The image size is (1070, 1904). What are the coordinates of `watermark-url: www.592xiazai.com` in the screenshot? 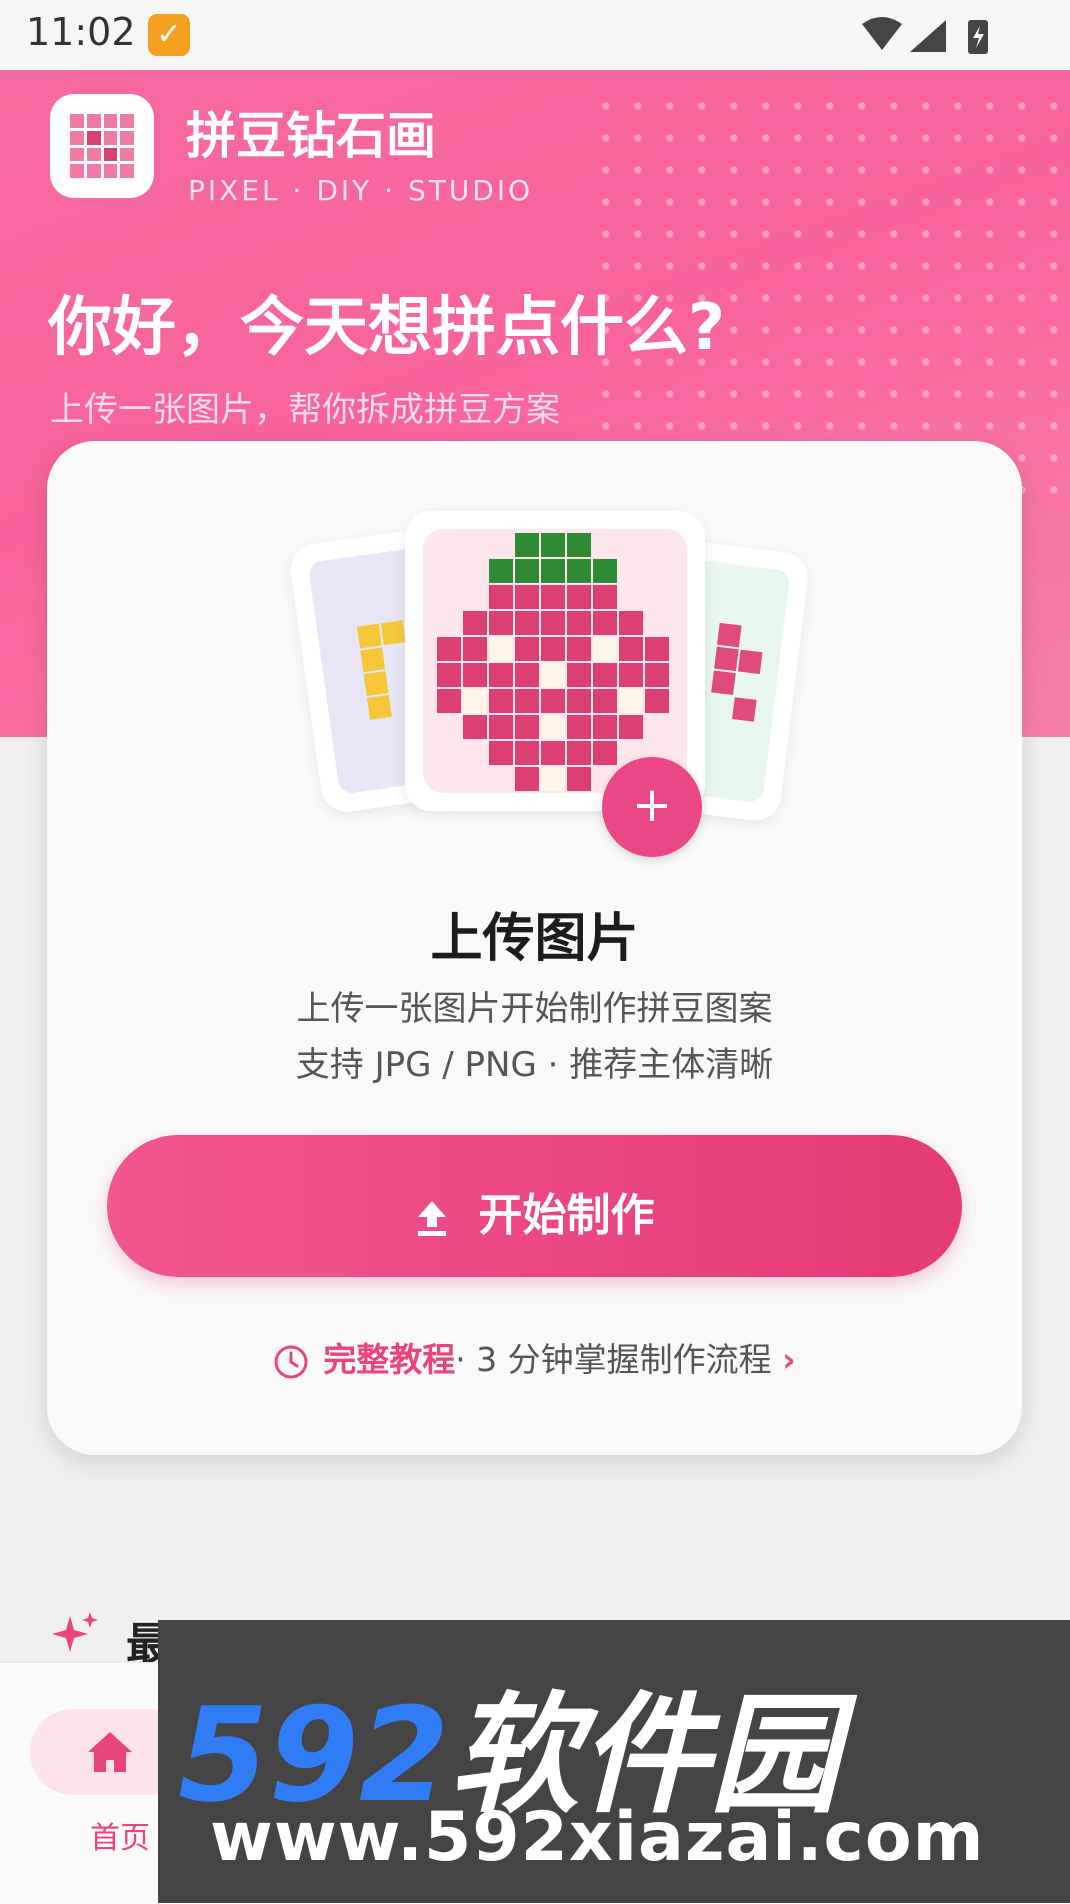 It's located at (597, 1837).